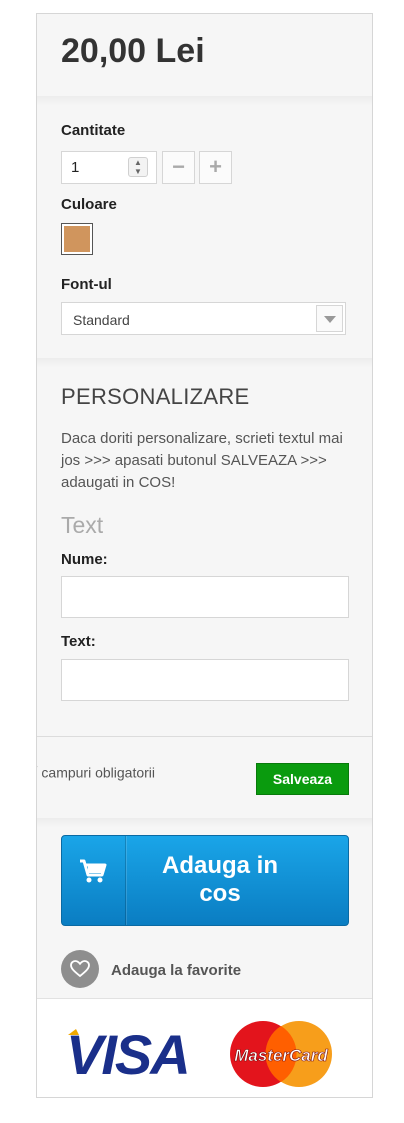  What do you see at coordinates (329, 318) in the screenshot?
I see `chevron-down-icon` at bounding box center [329, 318].